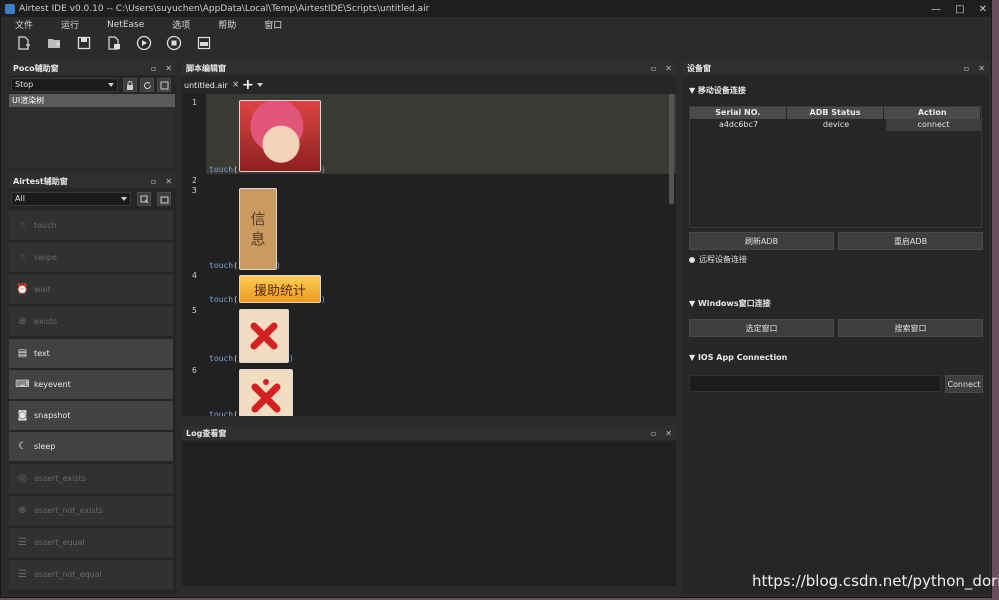 This screenshot has height=600, width=999. What do you see at coordinates (204, 43) in the screenshot?
I see `log-icon` at bounding box center [204, 43].